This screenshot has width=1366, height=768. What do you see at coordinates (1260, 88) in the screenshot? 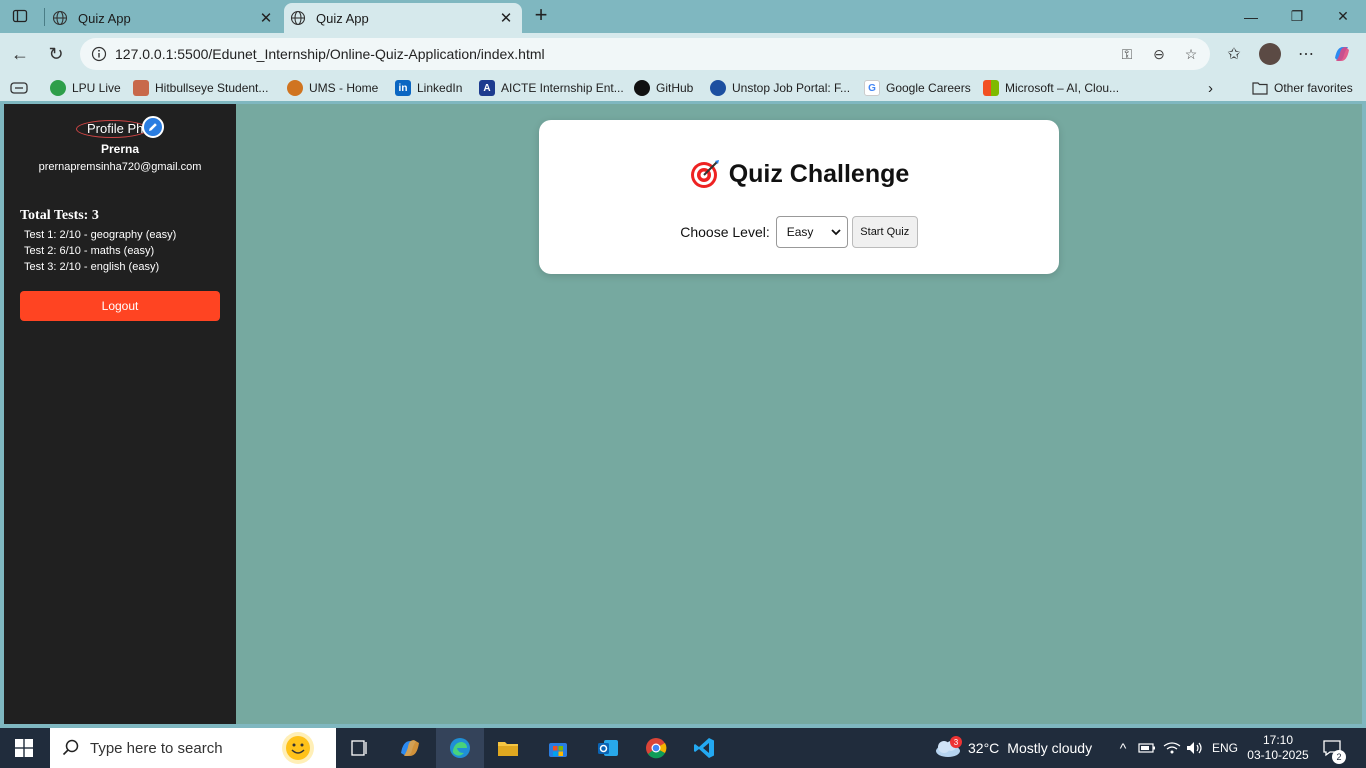
I see `folder-icon` at bounding box center [1260, 88].